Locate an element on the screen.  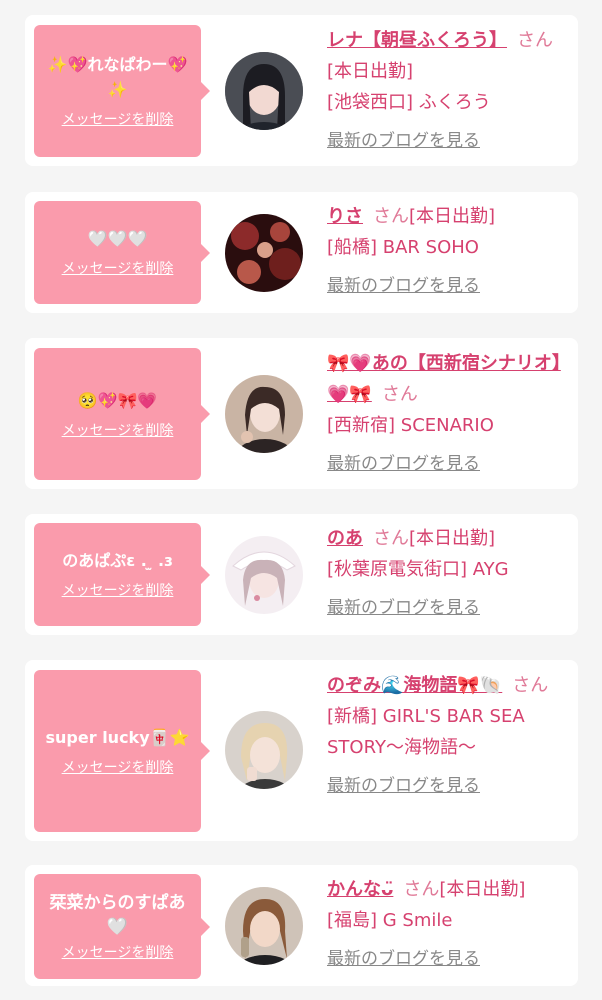
message-text: ✨💖れなぱわー💖✨ is located at coordinates (117, 77).